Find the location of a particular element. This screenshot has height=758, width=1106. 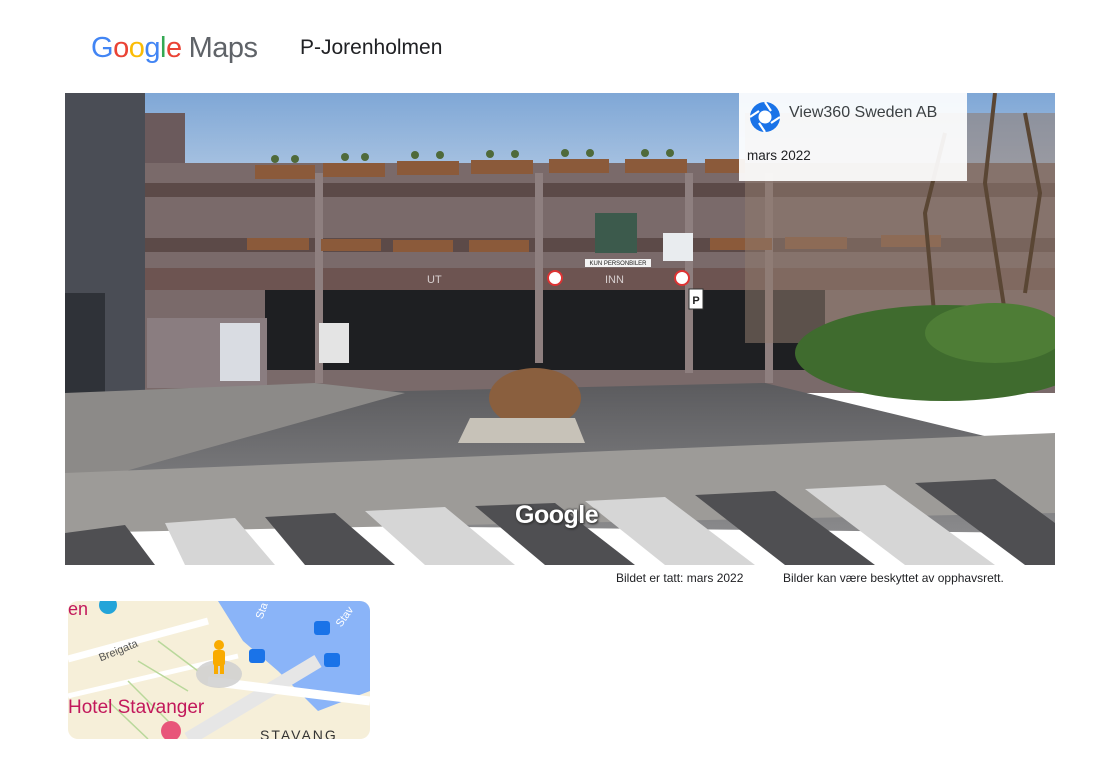

maps-logo: Google Maps is located at coordinates (174, 48).